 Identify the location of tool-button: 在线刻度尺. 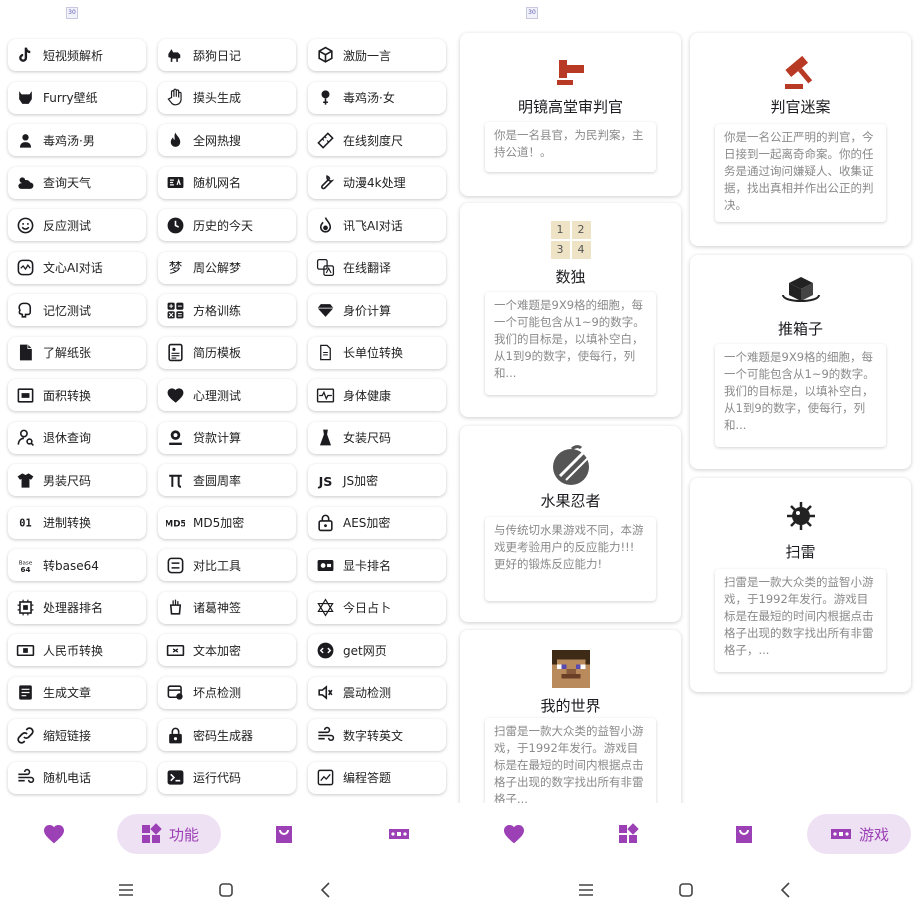
(377, 140).